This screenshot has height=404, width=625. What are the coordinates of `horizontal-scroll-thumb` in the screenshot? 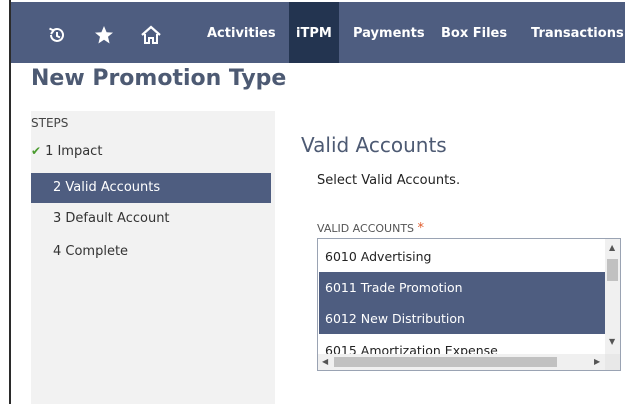 It's located at (445, 362).